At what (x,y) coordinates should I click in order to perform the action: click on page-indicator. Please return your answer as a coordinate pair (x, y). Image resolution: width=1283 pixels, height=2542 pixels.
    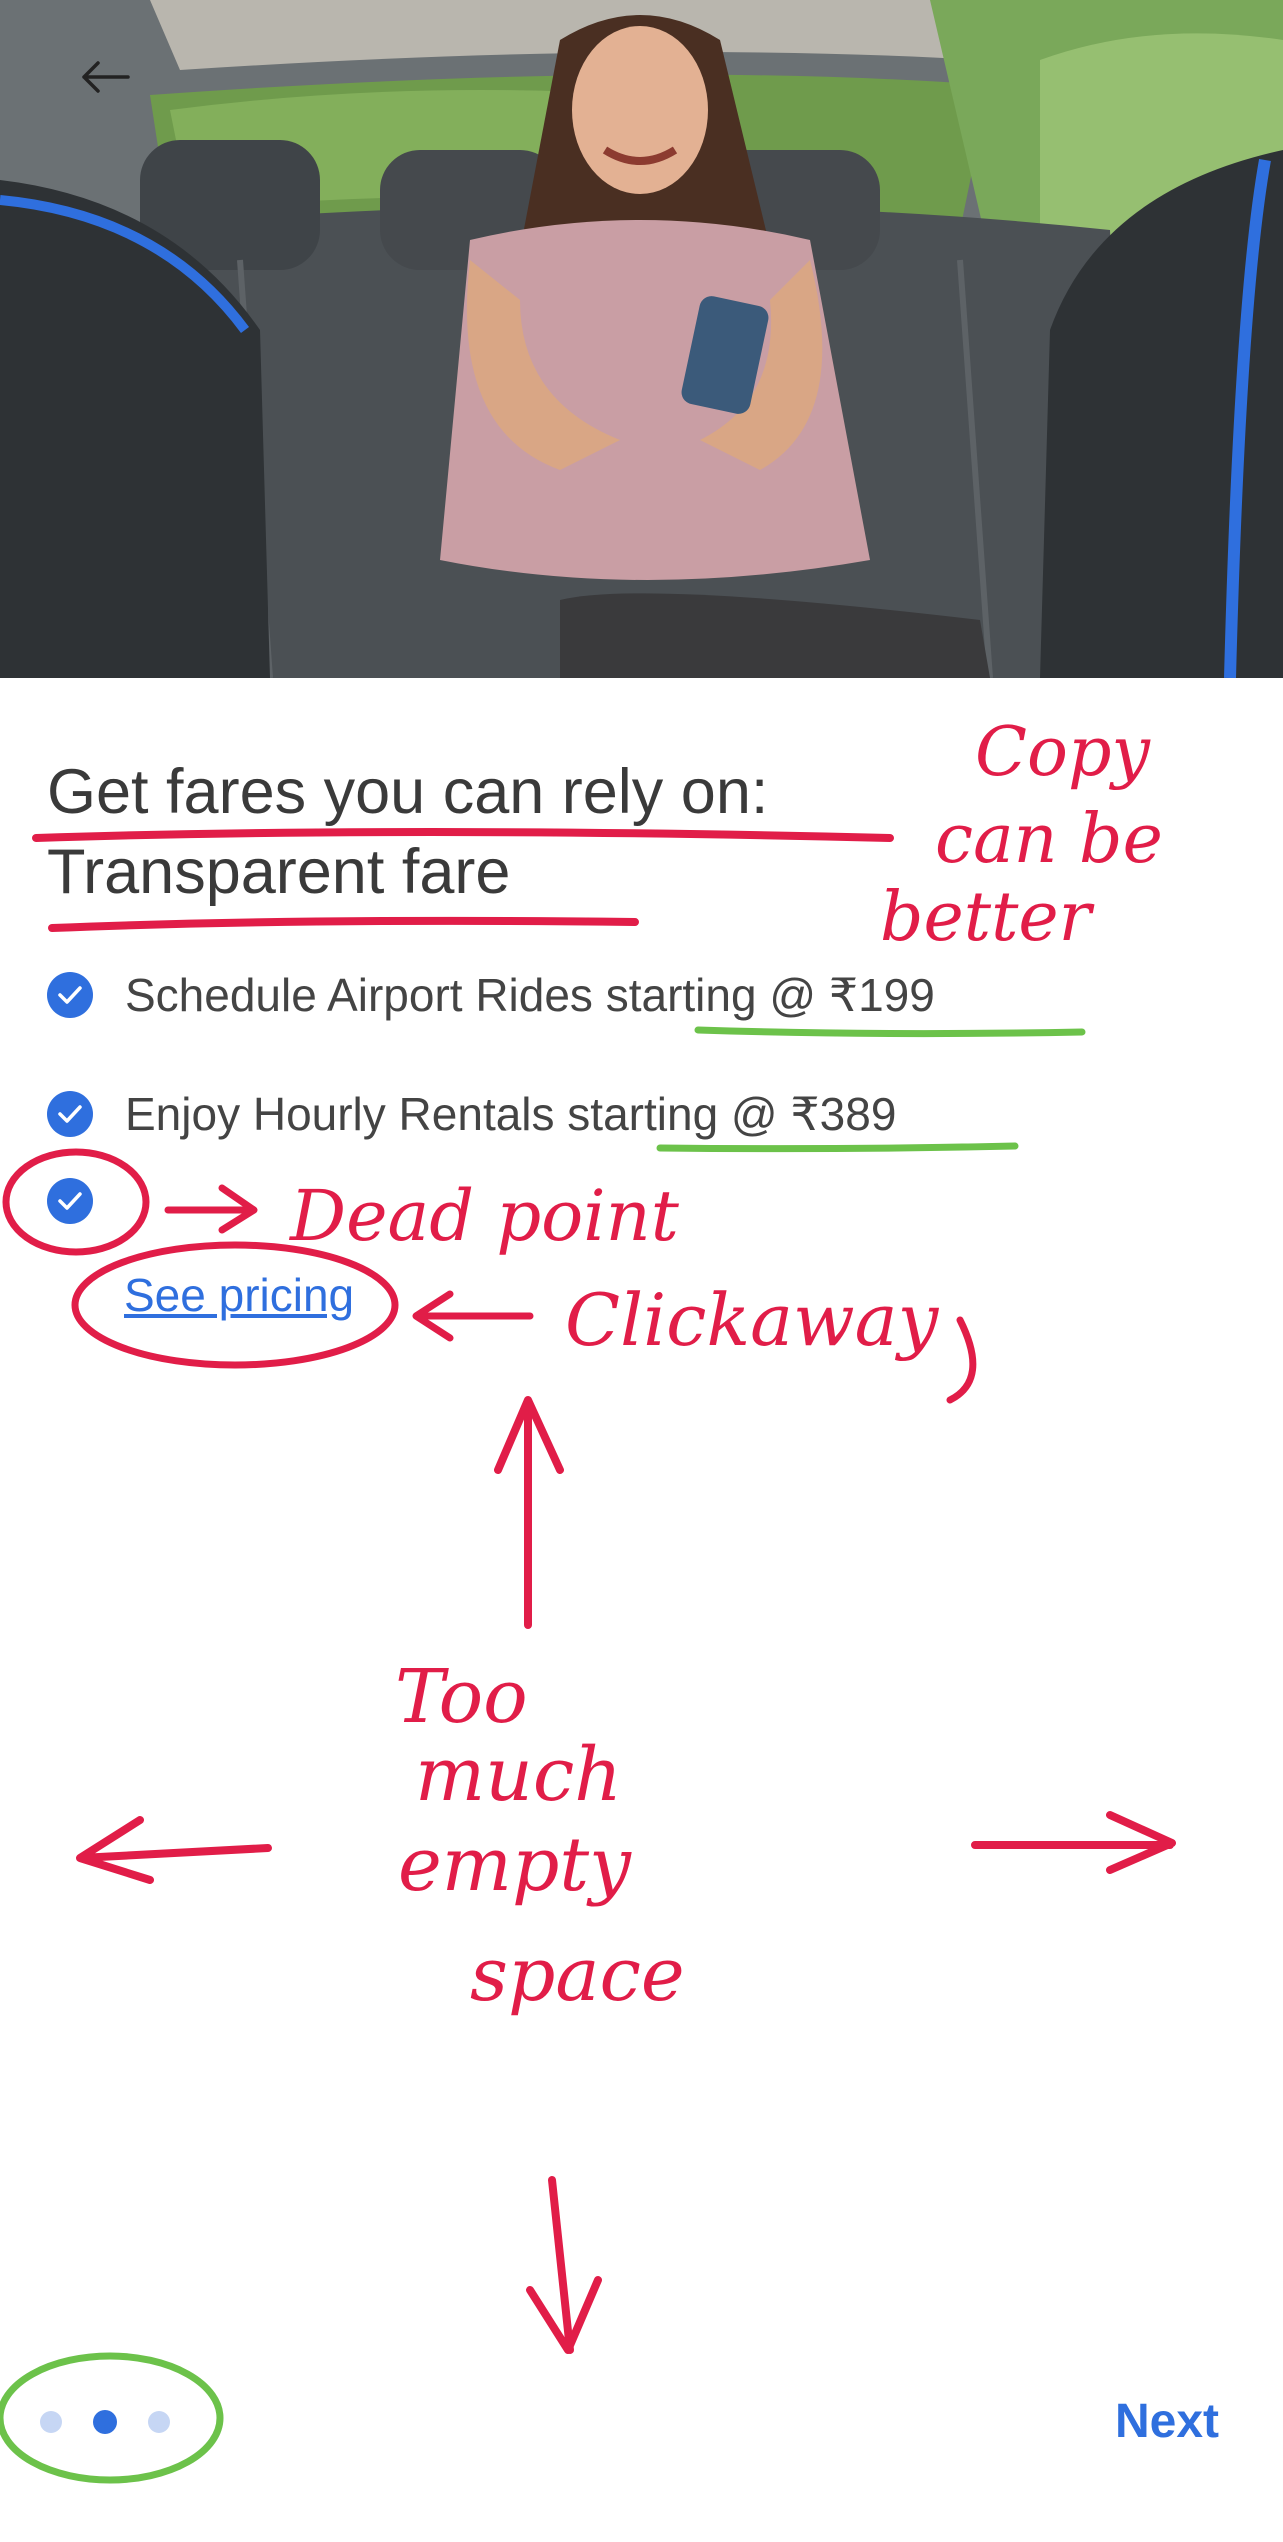
    Looking at the image, I should click on (105, 2422).